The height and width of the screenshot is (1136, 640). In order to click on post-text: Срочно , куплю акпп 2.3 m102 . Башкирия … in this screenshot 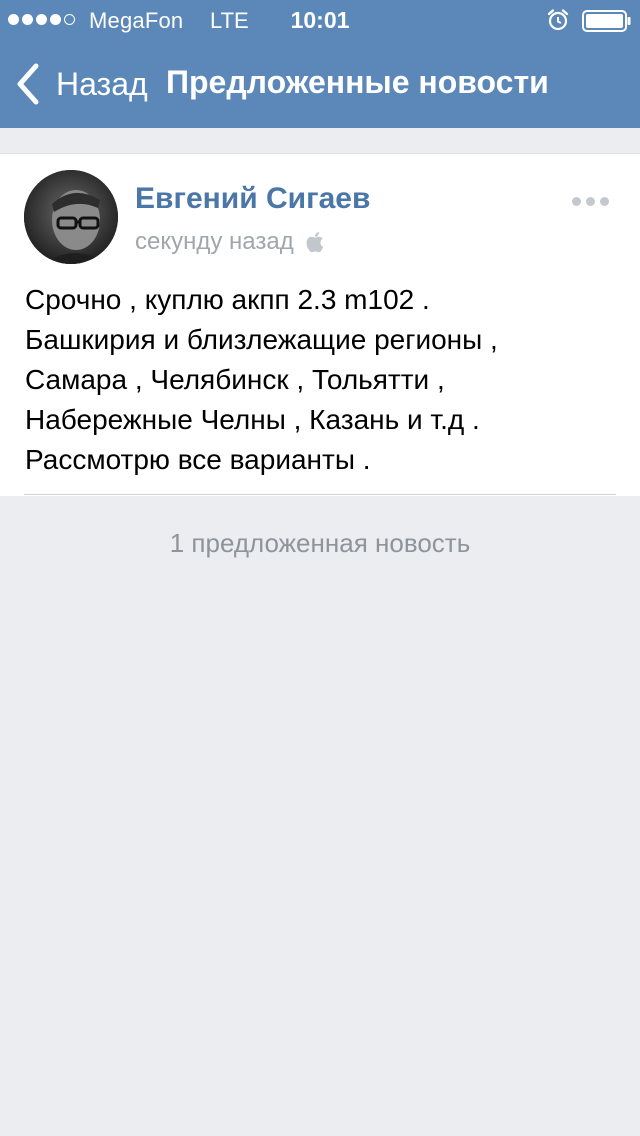, I will do `click(261, 379)`.